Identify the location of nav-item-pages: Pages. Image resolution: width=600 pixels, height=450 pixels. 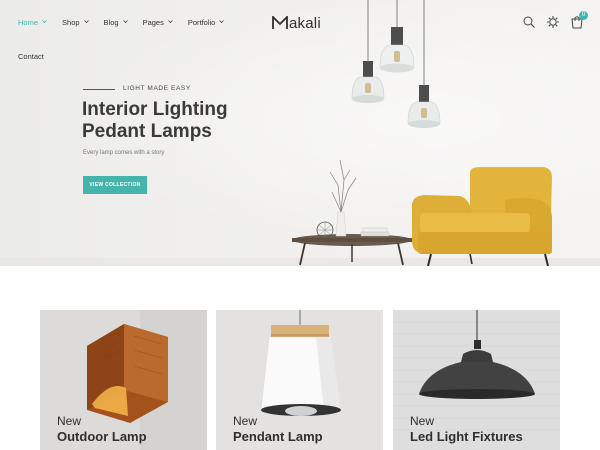
(158, 22).